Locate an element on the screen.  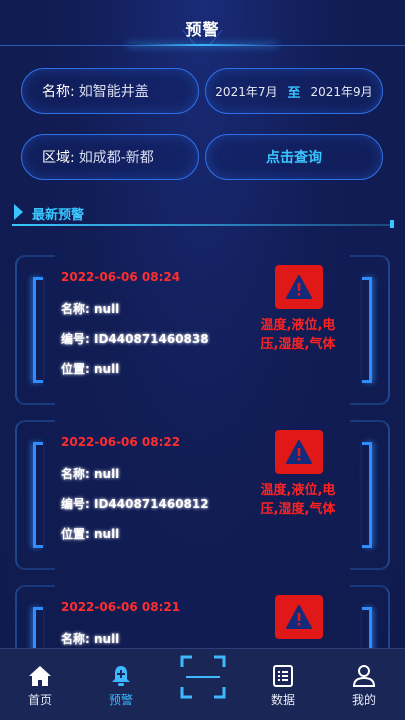
alert-time: 2022-06-06 08:22 is located at coordinates (121, 442).